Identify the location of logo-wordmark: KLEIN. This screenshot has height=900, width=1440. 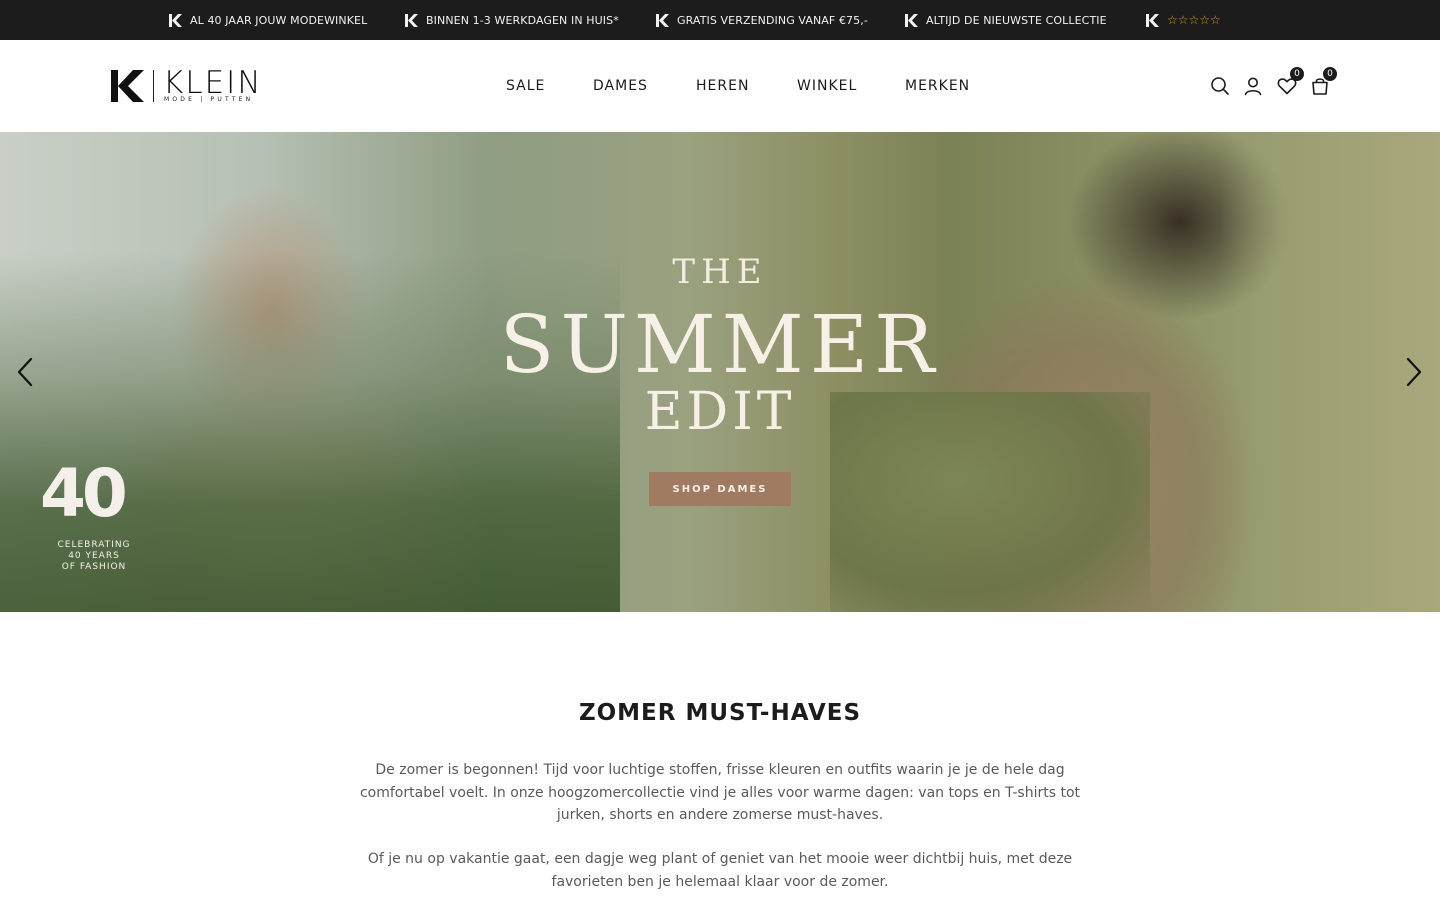
(213, 83).